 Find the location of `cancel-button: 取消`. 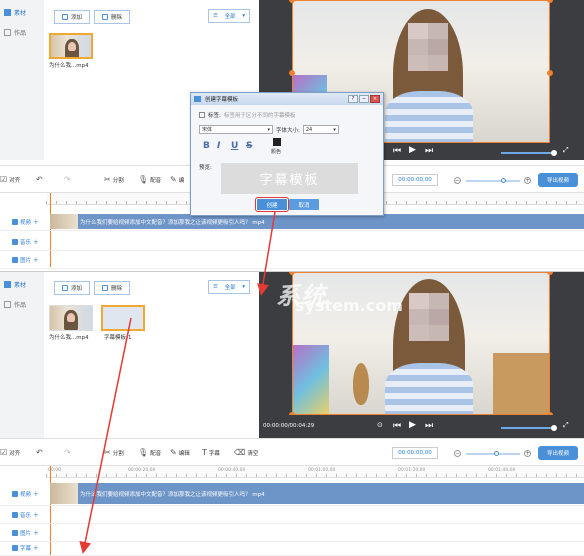

cancel-button: 取消 is located at coordinates (304, 204).